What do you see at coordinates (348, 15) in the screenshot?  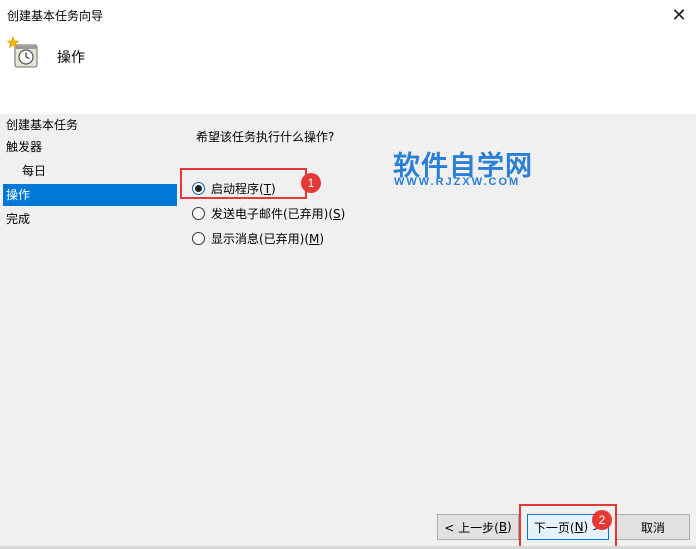 I see `title-bar: 创建基本任务向导 ✕` at bounding box center [348, 15].